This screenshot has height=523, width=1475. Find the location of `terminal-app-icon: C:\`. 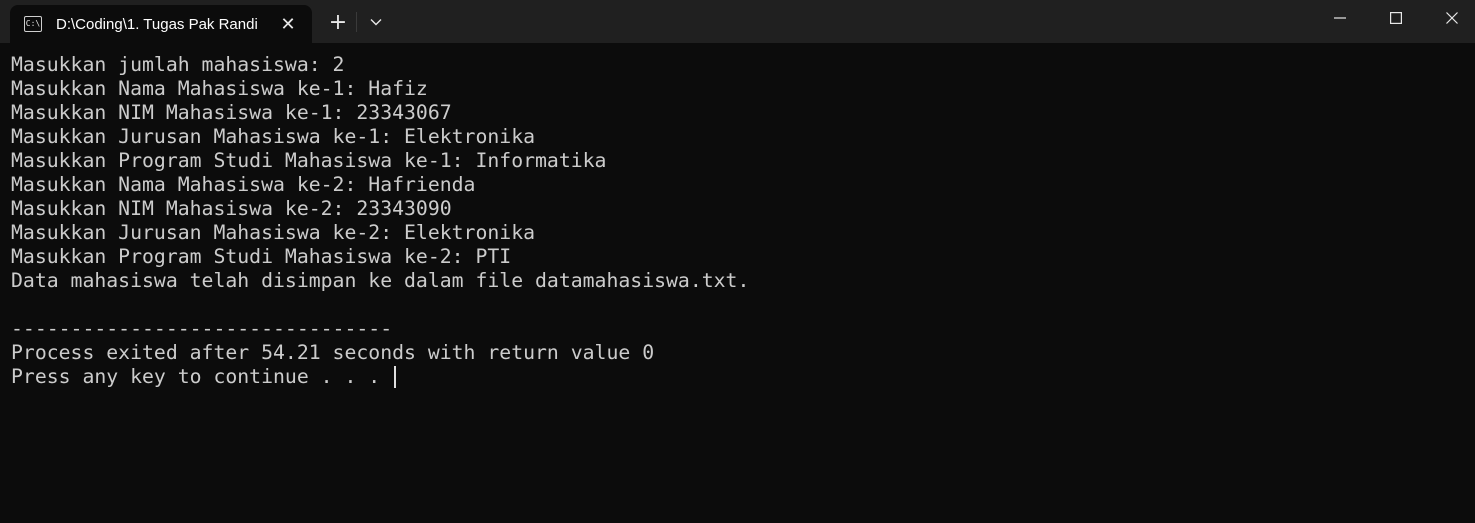

terminal-app-icon: C:\ is located at coordinates (33, 24).